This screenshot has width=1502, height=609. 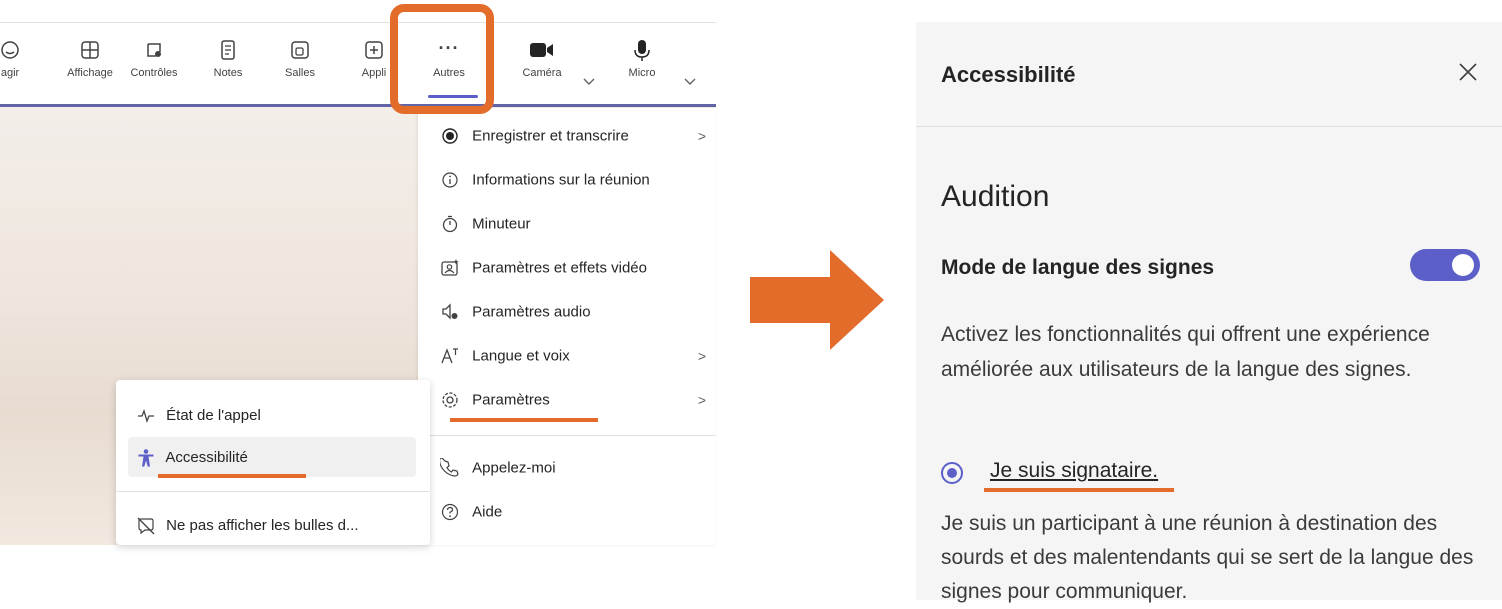 I want to click on menu-item-label: Aide, so click(x=487, y=512).